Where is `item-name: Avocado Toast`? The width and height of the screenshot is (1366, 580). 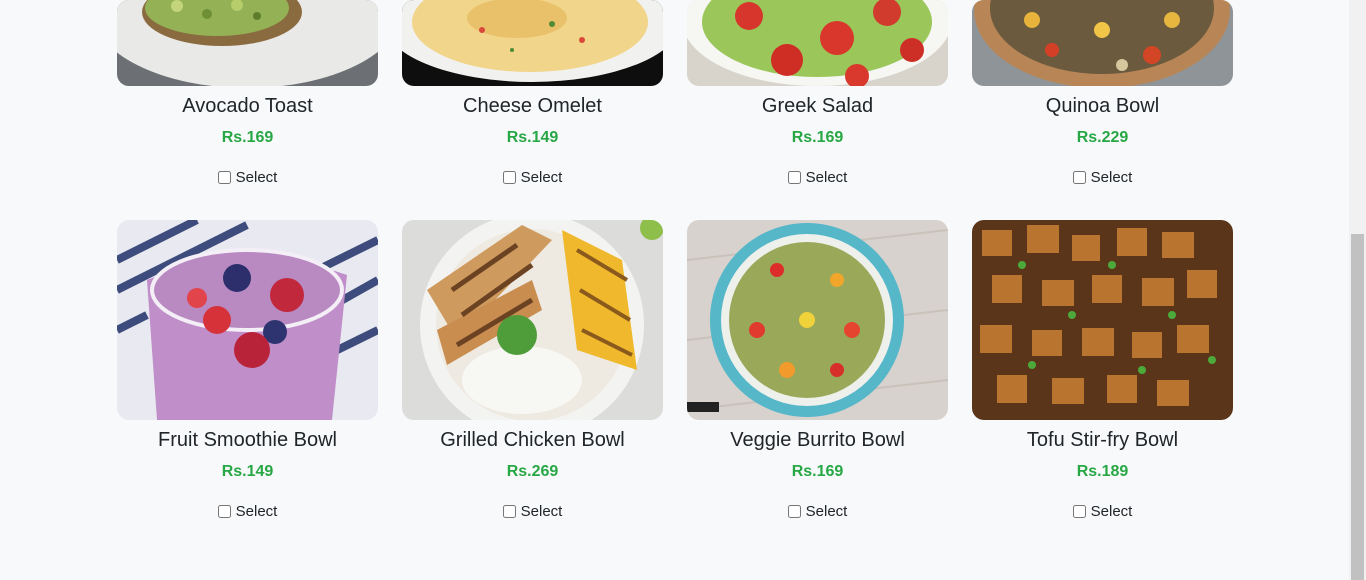 item-name: Avocado Toast is located at coordinates (247, 106).